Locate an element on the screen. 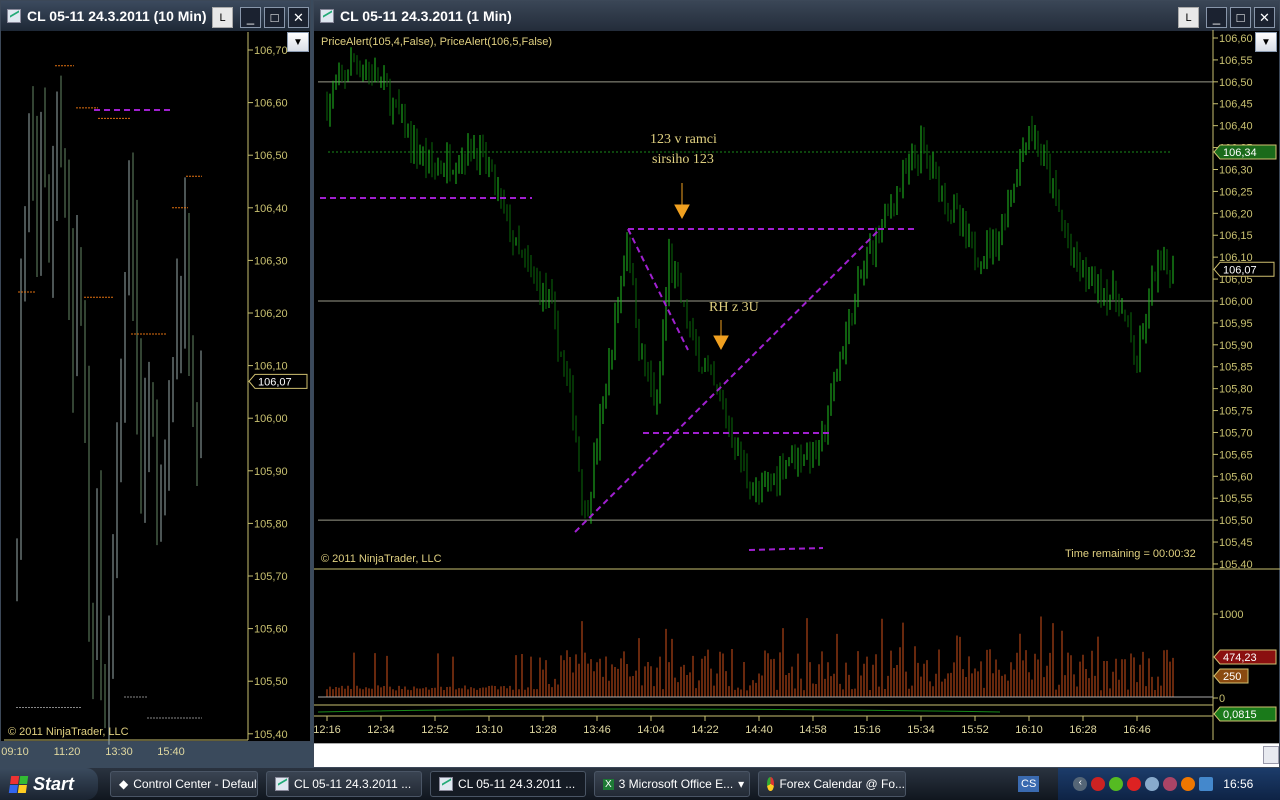 The image size is (1280, 800). time-remaining: Time remaining = 00:00:32 is located at coordinates (1130, 554).